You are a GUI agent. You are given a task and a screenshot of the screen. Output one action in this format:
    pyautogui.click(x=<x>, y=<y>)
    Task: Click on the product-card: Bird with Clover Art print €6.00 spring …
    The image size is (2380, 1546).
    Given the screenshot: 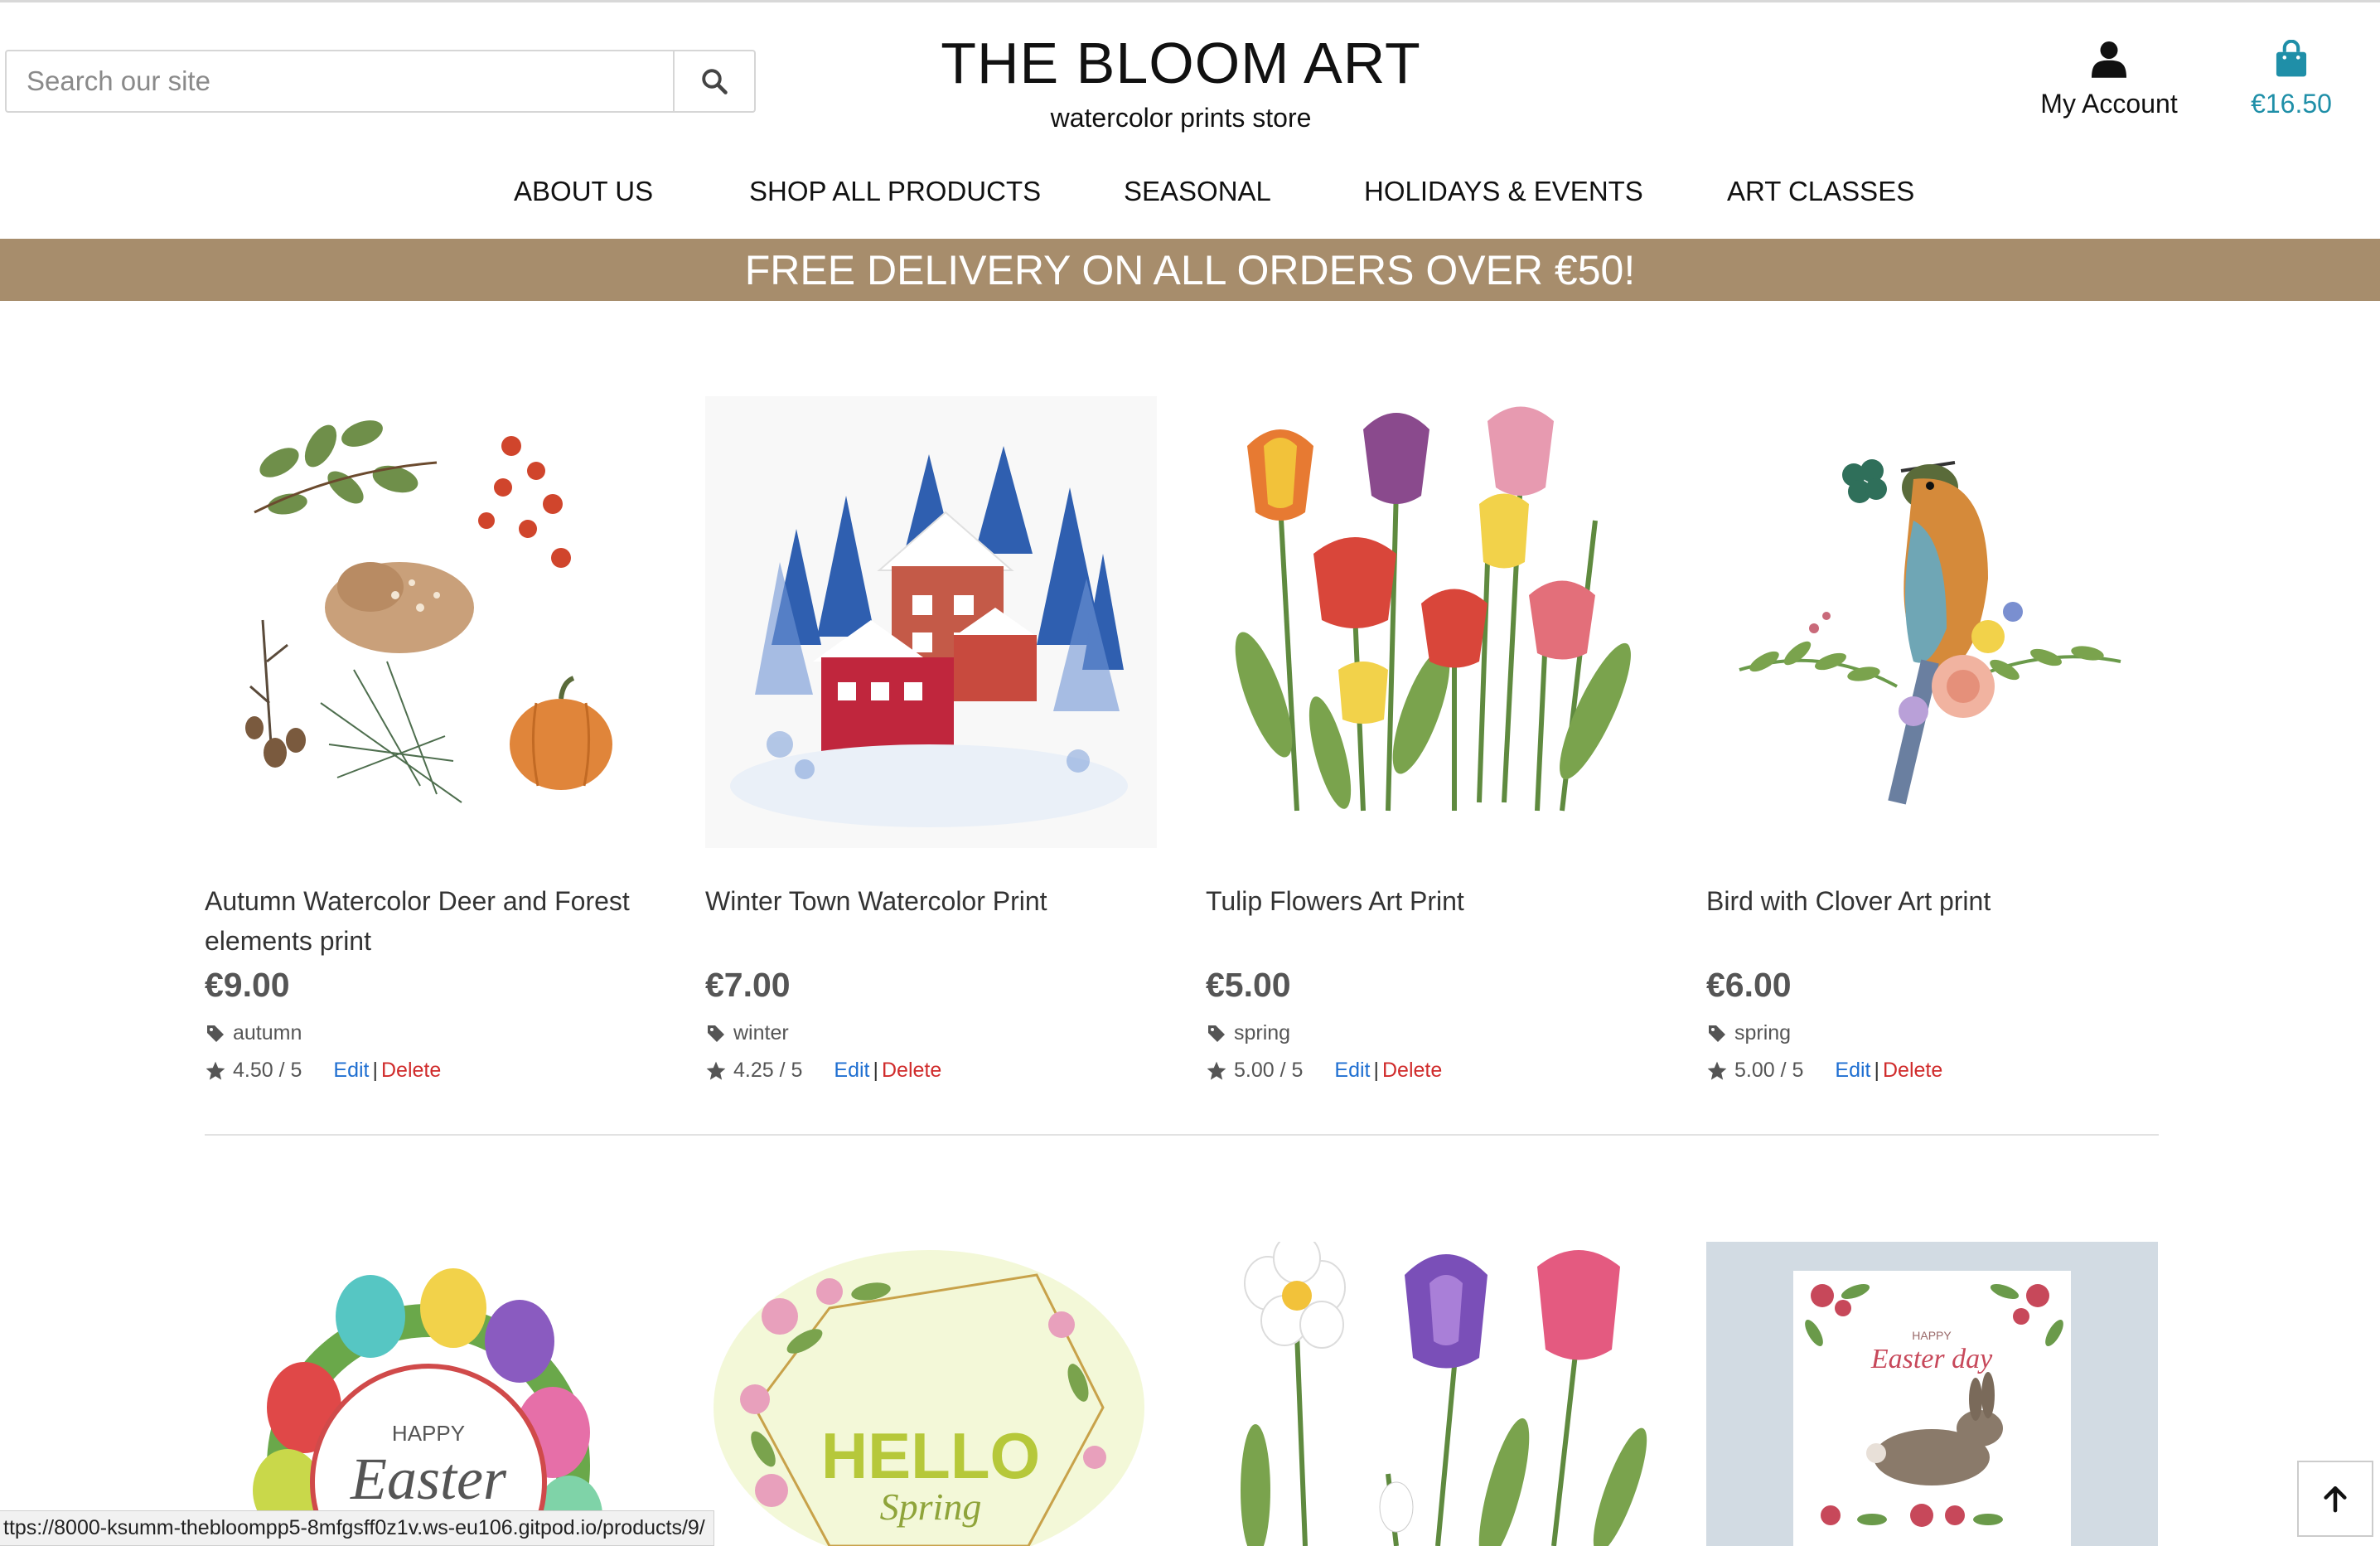 What is the action you would take?
    pyautogui.click(x=1932, y=740)
    